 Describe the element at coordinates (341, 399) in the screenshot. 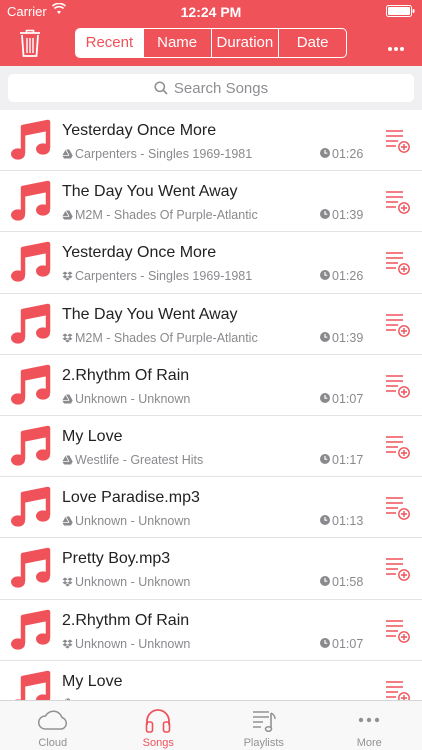

I see `song-duration: 01:07` at that location.